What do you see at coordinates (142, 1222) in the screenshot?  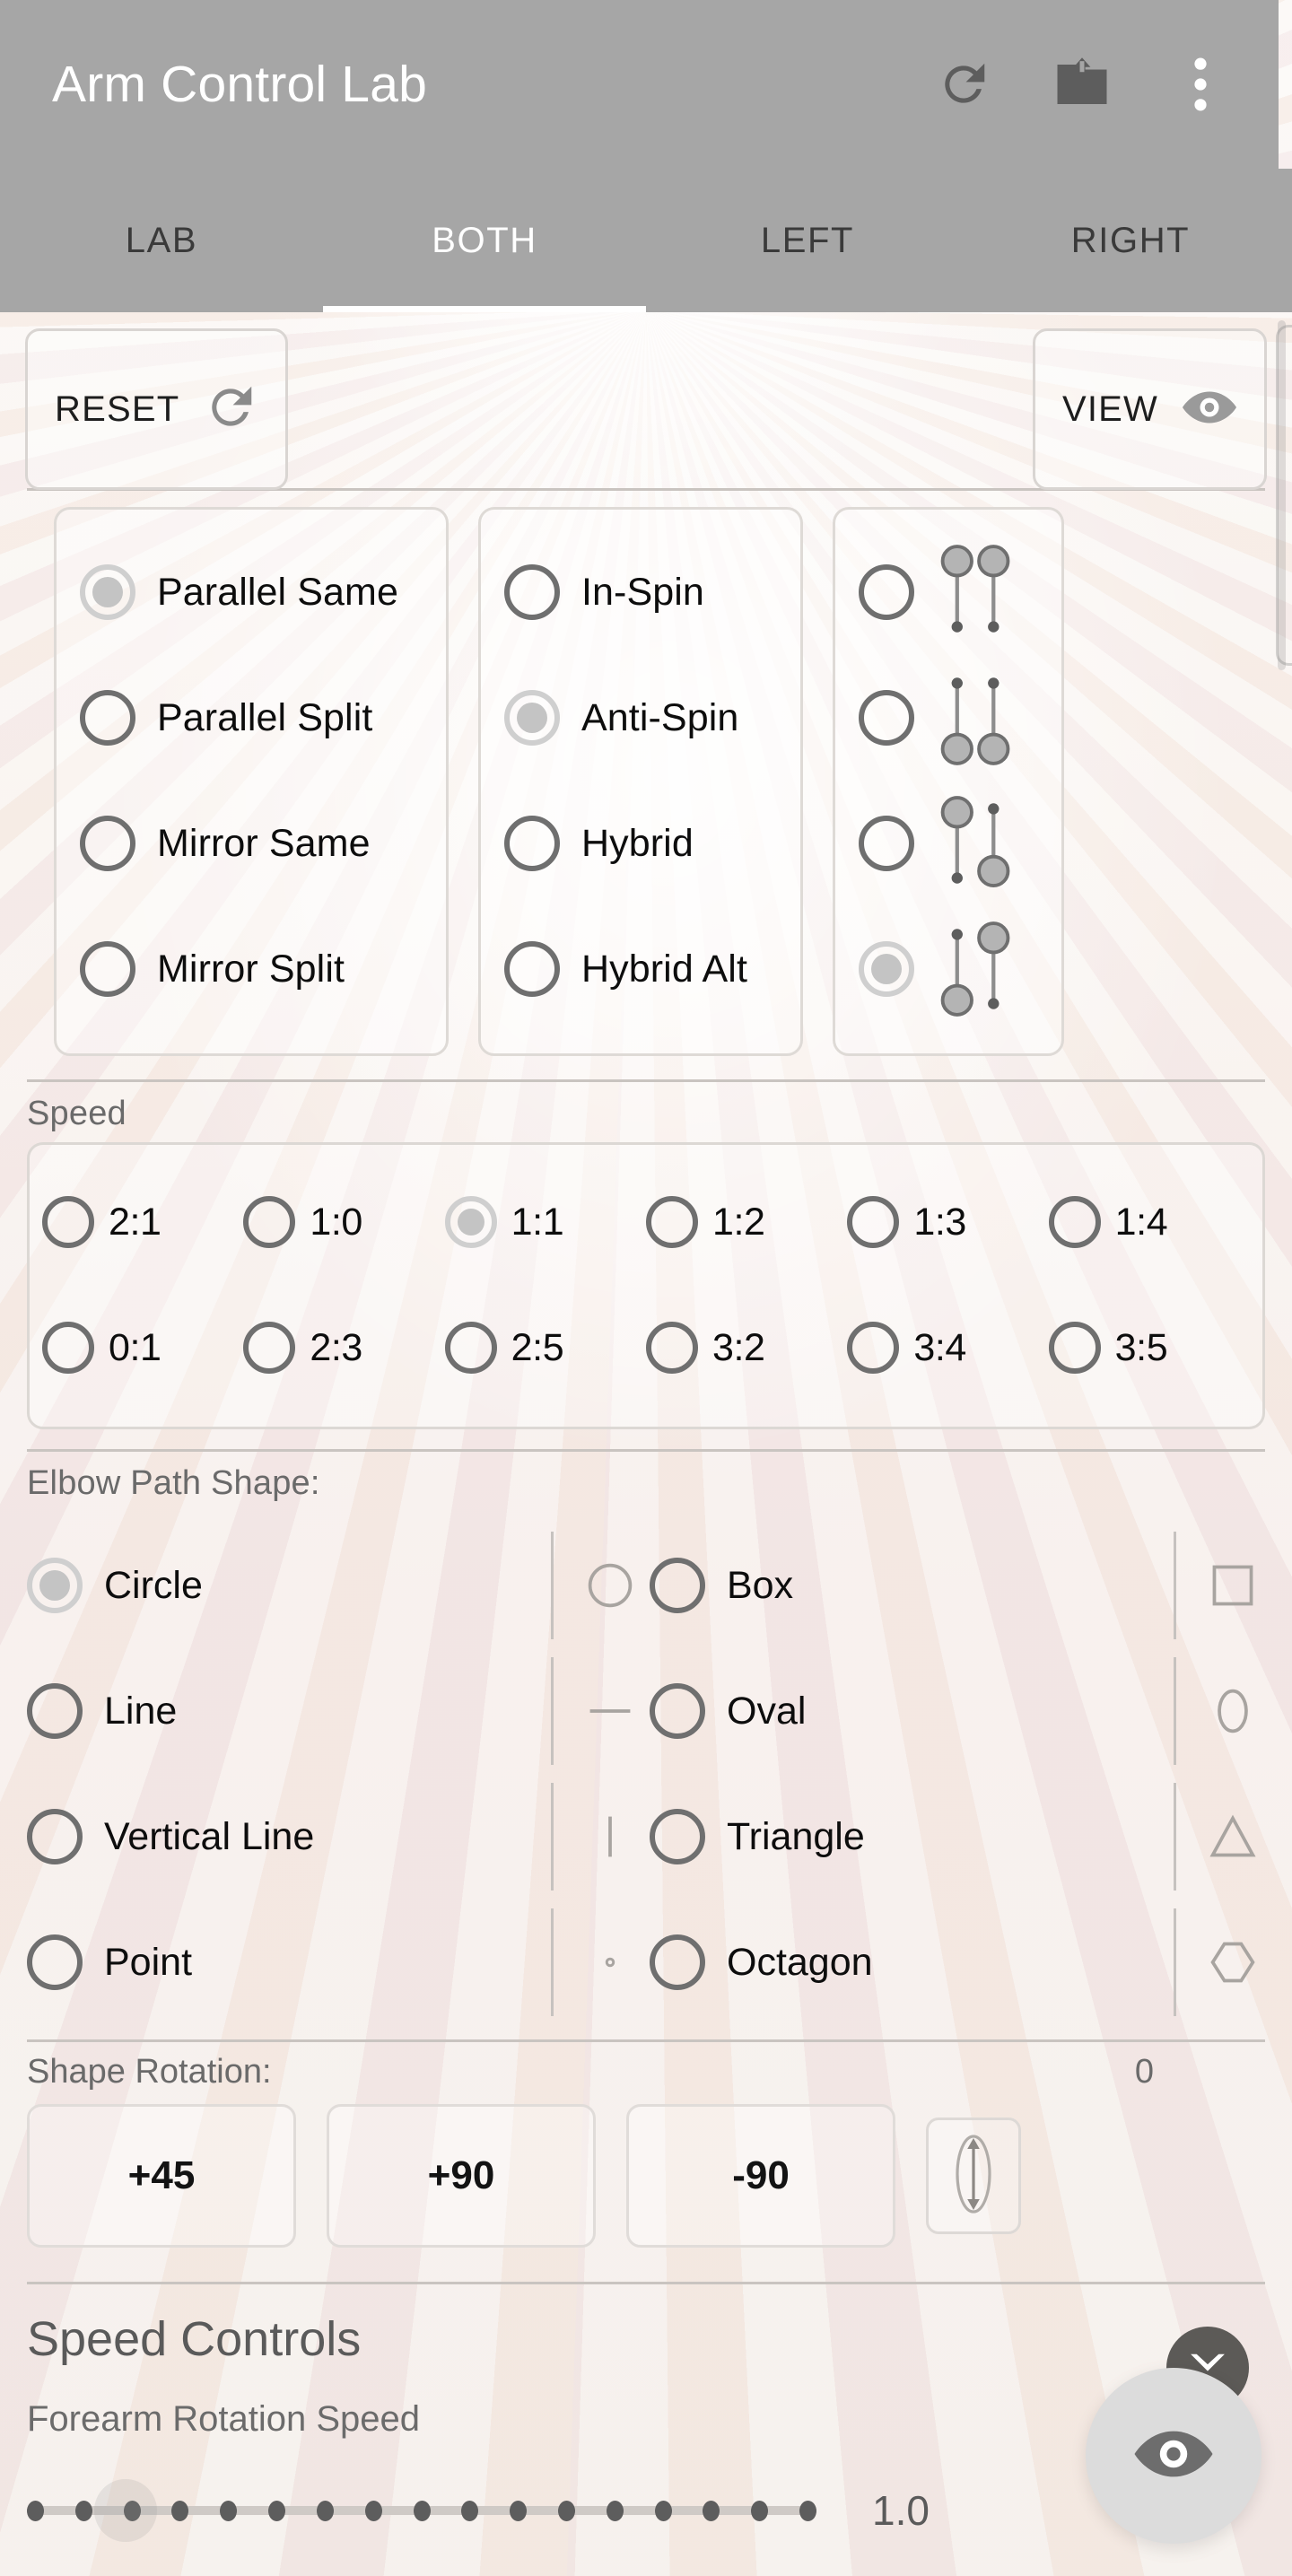 I see `speed-option-2-1: 2:1` at bounding box center [142, 1222].